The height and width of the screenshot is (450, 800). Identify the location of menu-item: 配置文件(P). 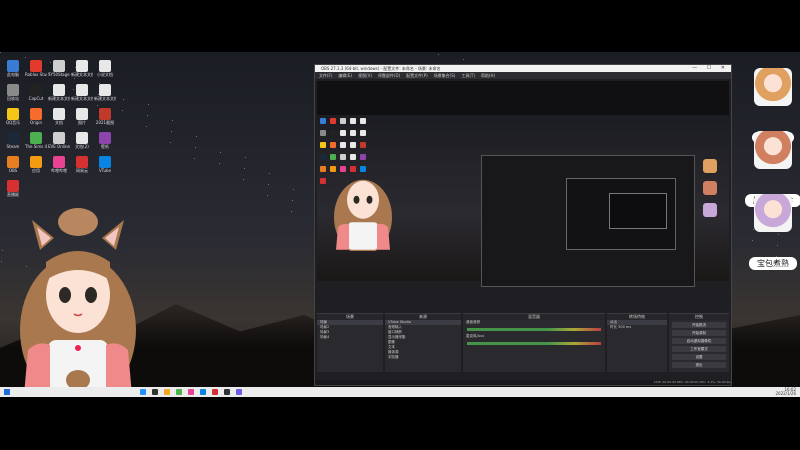
(417, 75).